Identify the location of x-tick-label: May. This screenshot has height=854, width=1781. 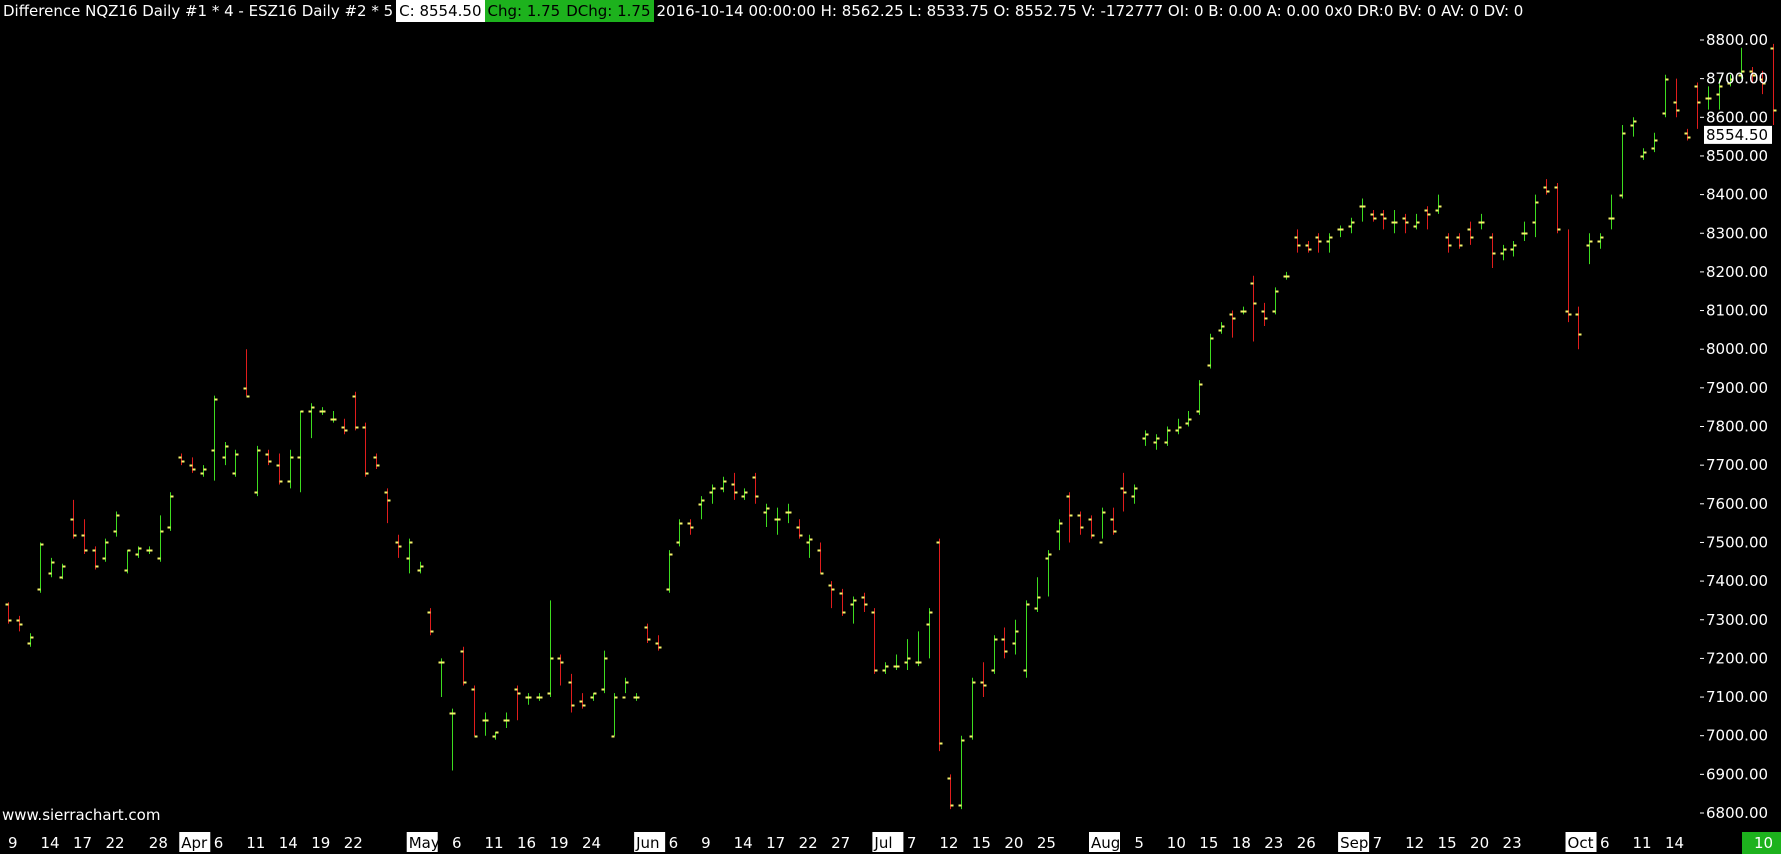
(424, 843).